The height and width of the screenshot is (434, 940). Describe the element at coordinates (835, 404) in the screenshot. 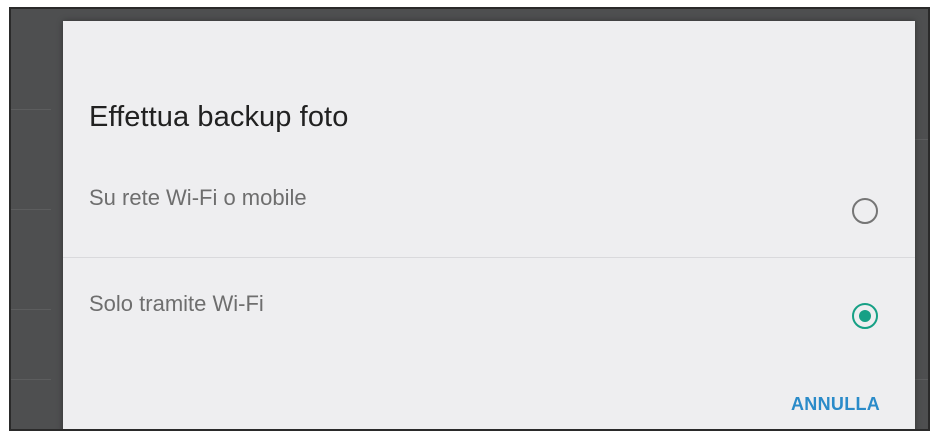

I see `cancel-button: ANNULLA` at that location.